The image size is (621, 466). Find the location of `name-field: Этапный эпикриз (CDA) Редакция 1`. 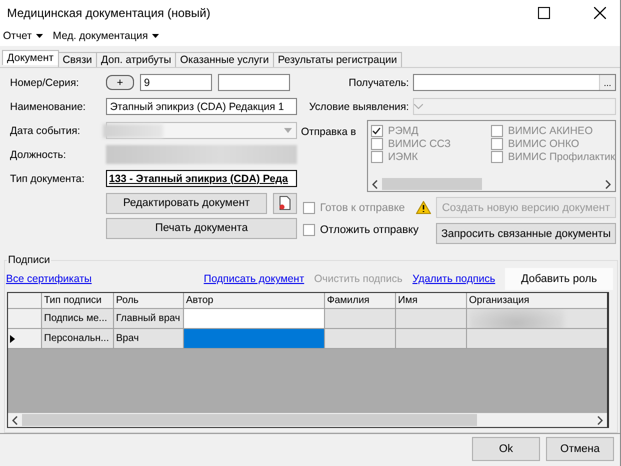

name-field: Этапный эпикриз (CDA) Редакция 1 is located at coordinates (201, 106).